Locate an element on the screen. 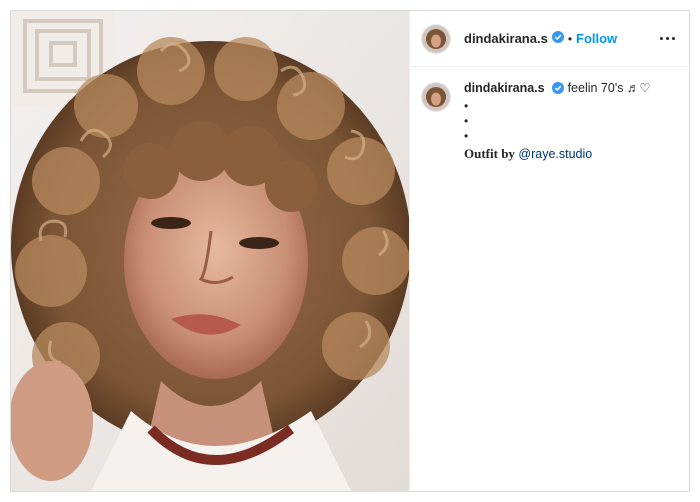 The width and height of the screenshot is (700, 502). follow-button: Follow is located at coordinates (596, 38).